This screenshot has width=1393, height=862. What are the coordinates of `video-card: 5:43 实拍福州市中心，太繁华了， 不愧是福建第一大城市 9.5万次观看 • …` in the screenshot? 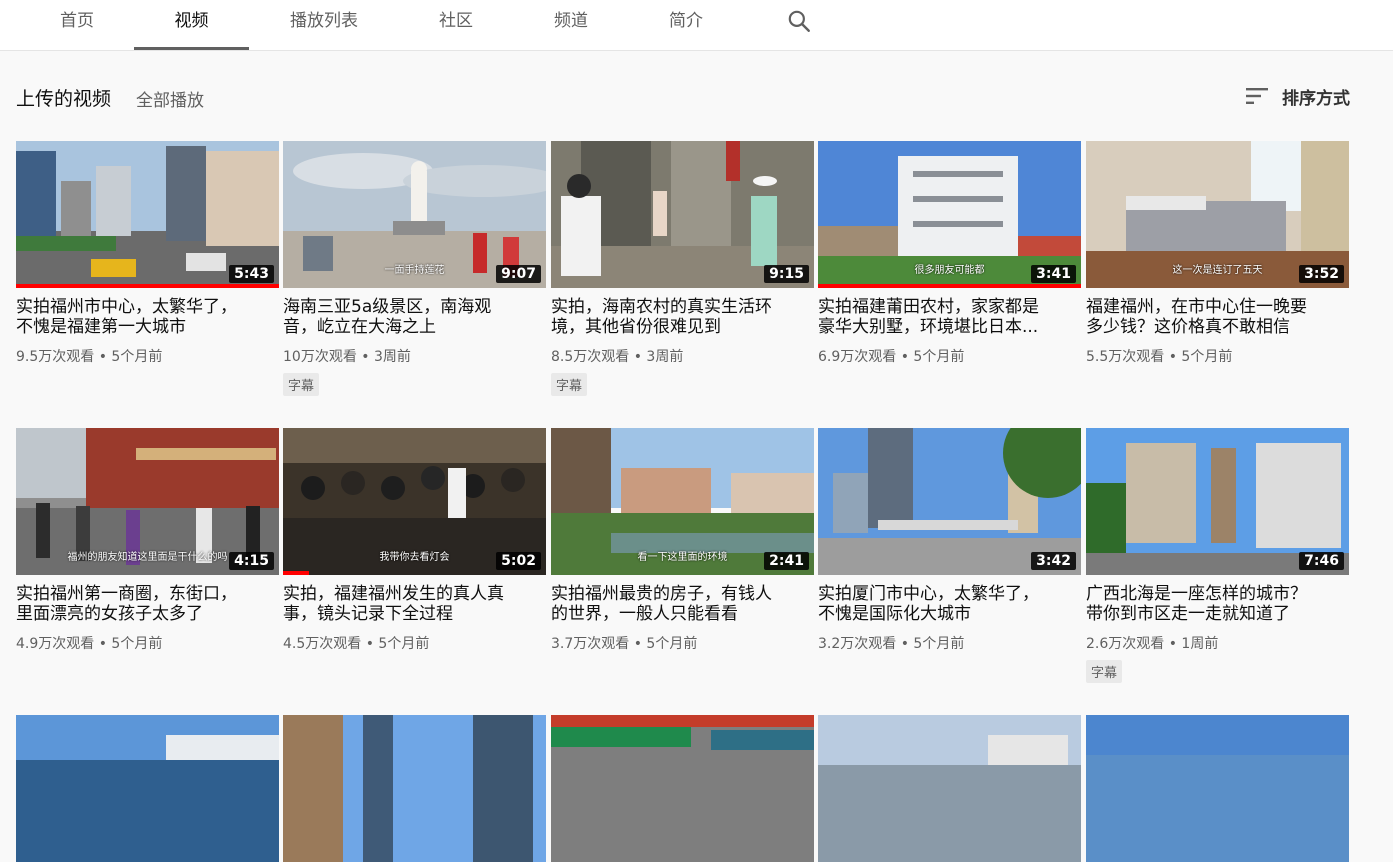 It's located at (147, 253).